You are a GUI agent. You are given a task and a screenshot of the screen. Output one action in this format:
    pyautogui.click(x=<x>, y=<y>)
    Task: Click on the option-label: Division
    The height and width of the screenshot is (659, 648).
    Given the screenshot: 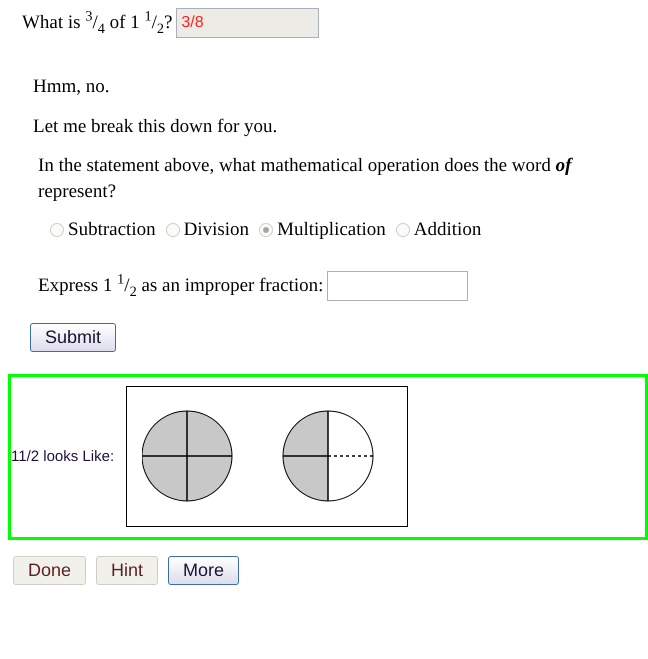 What is the action you would take?
    pyautogui.click(x=217, y=229)
    